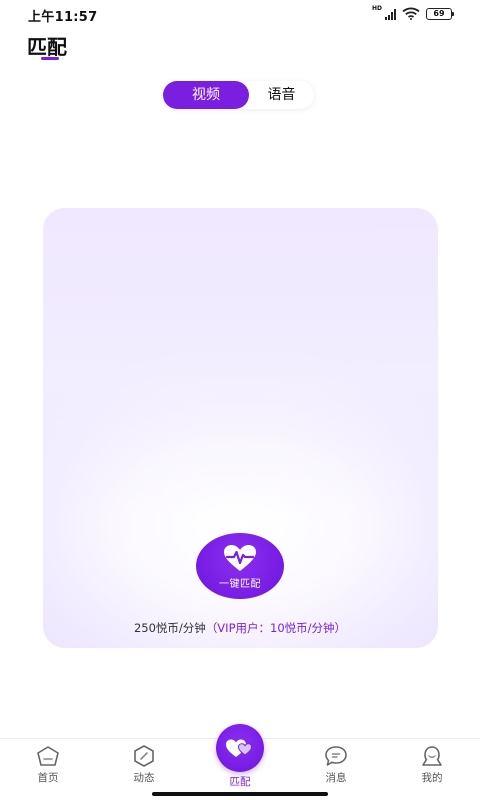 This screenshot has height=800, width=480. Describe the element at coordinates (144, 778) in the screenshot. I see `nav-label-moments: 动态` at that location.